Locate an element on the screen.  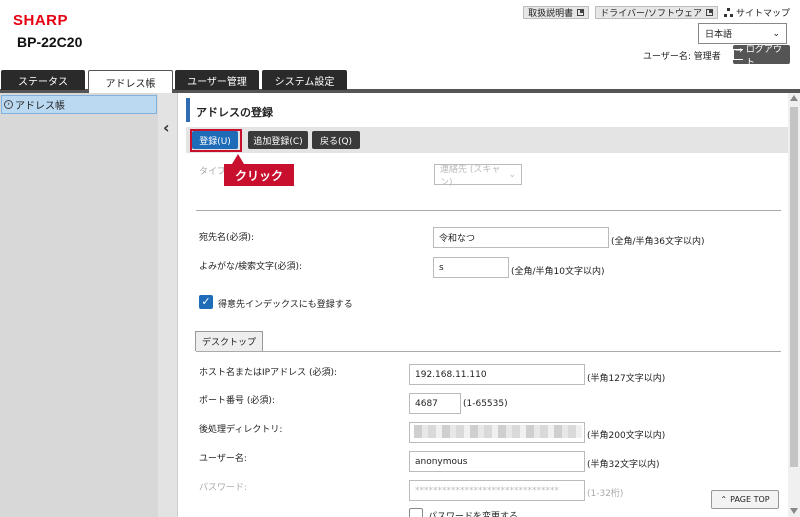
logout-button: ログアウト is located at coordinates (761, 56).